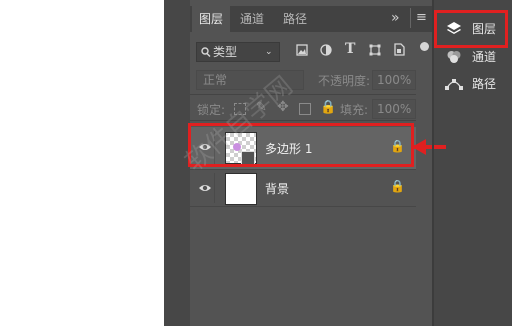 The width and height of the screenshot is (512, 326). I want to click on blend-mode-dropdown: 正常, so click(250, 80).